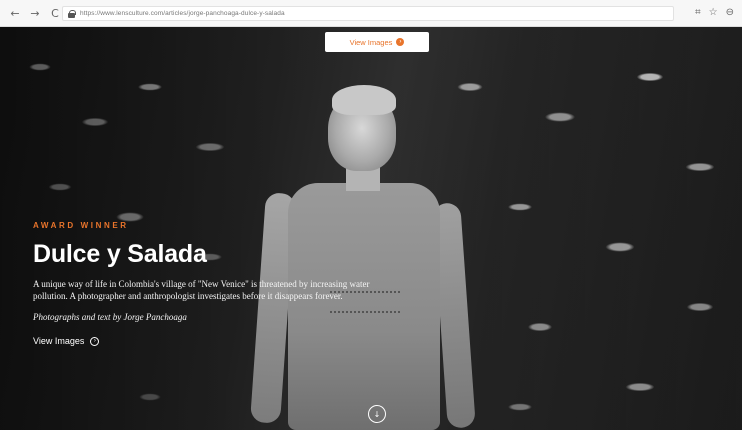 The height and width of the screenshot is (430, 742). What do you see at coordinates (72, 13) in the screenshot?
I see `lock-icon` at bounding box center [72, 13].